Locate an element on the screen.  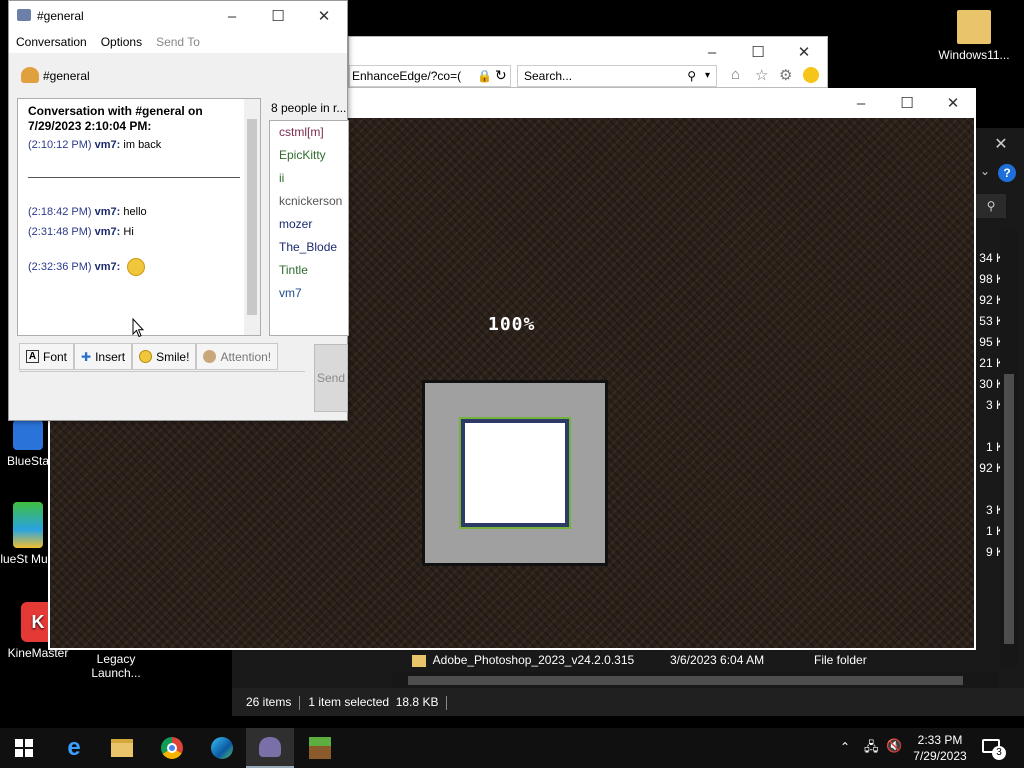
explorer-search-icon: ⚲ is located at coordinates (991, 206).